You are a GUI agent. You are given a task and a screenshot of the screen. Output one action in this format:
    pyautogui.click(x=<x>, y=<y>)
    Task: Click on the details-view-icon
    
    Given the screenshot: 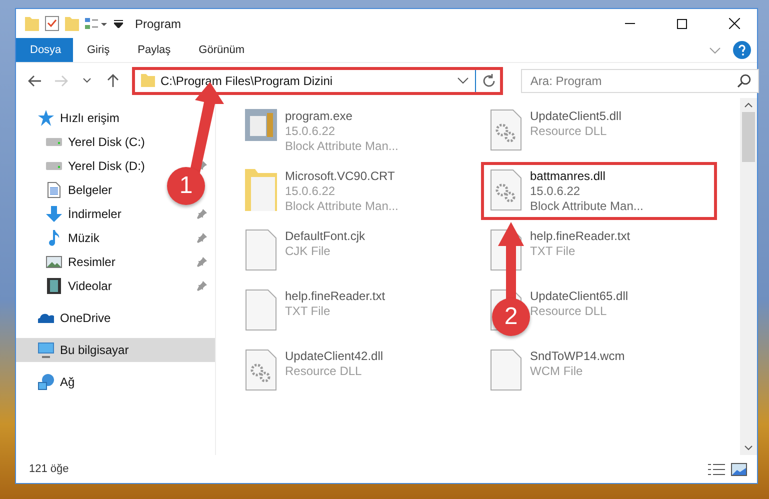 What is the action you would take?
    pyautogui.click(x=716, y=469)
    